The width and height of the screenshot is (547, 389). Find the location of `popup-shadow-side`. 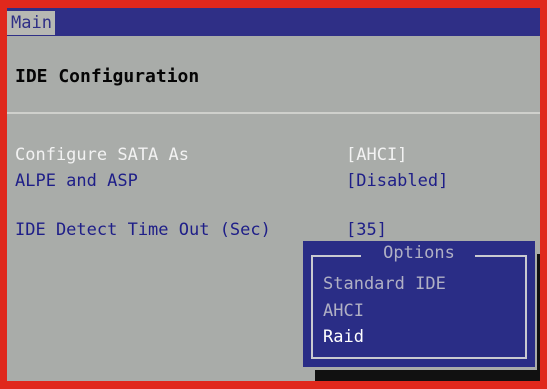

popup-shadow-side is located at coordinates (538, 312).